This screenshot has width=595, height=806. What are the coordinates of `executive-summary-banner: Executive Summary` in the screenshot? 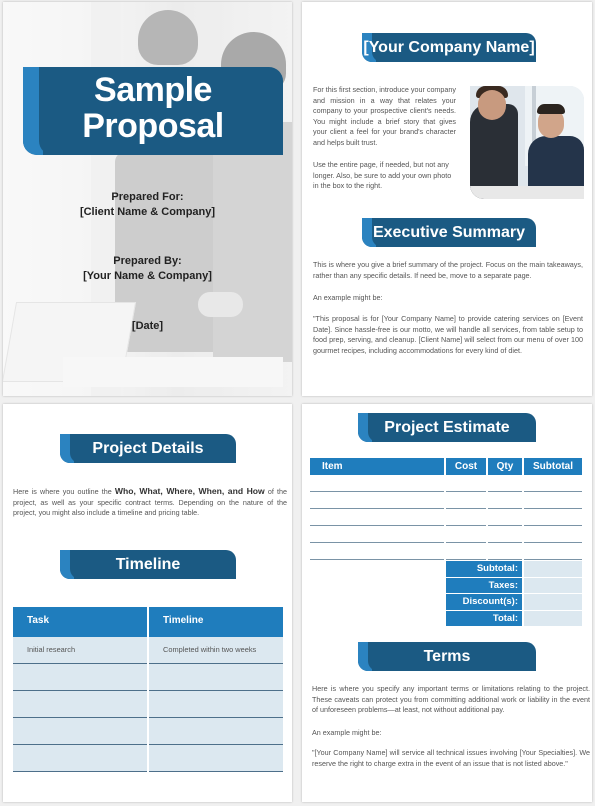 It's located at (449, 232).